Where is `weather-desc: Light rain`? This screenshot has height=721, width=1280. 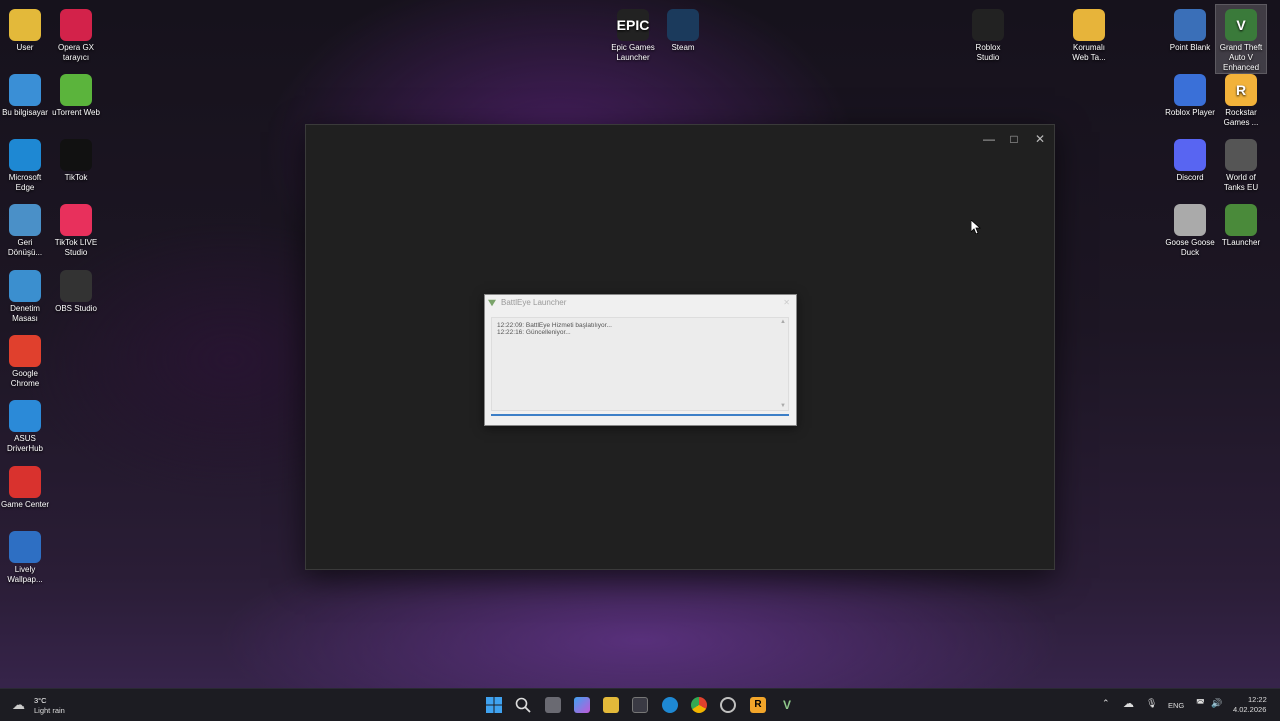
weather-desc: Light rain is located at coordinates (49, 710).